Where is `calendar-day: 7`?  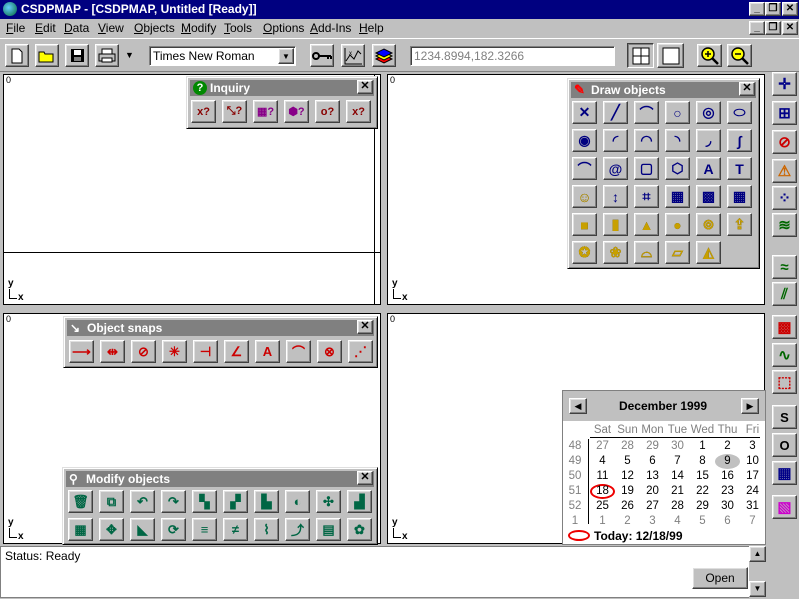
calendar-day: 7 is located at coordinates (677, 461).